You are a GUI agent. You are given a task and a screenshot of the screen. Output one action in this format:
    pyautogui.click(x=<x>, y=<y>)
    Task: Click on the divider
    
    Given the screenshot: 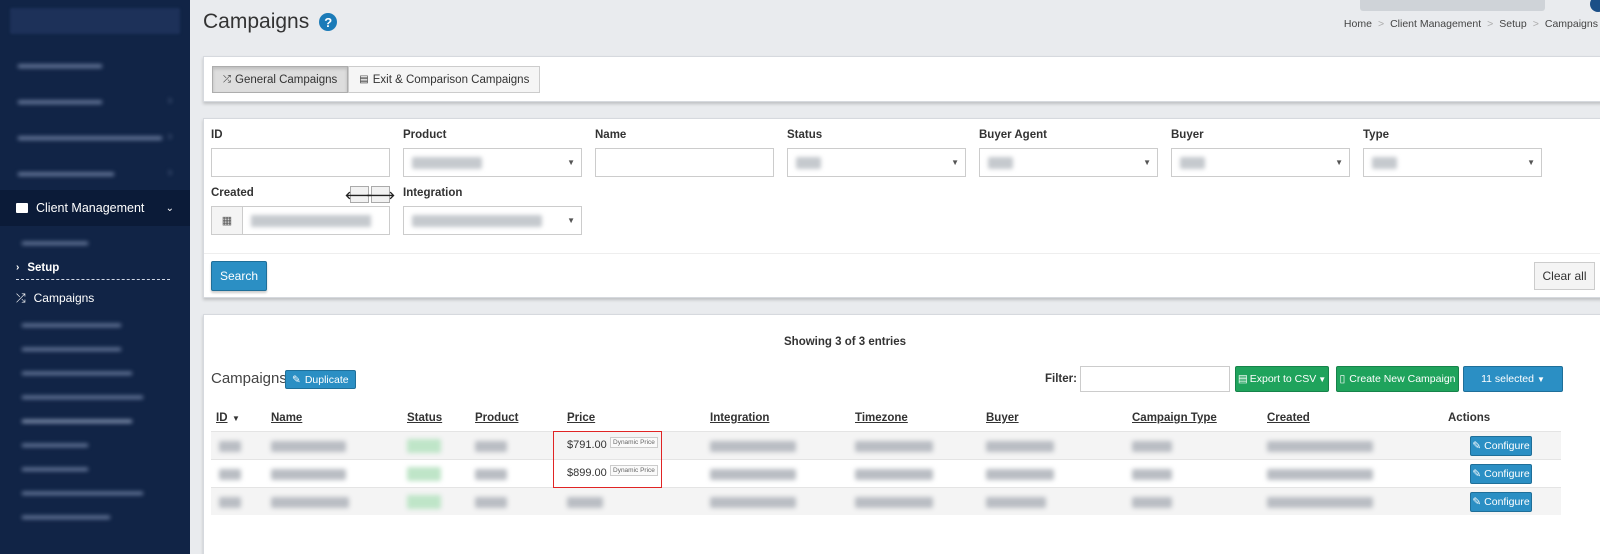 What is the action you would take?
    pyautogui.click(x=902, y=253)
    